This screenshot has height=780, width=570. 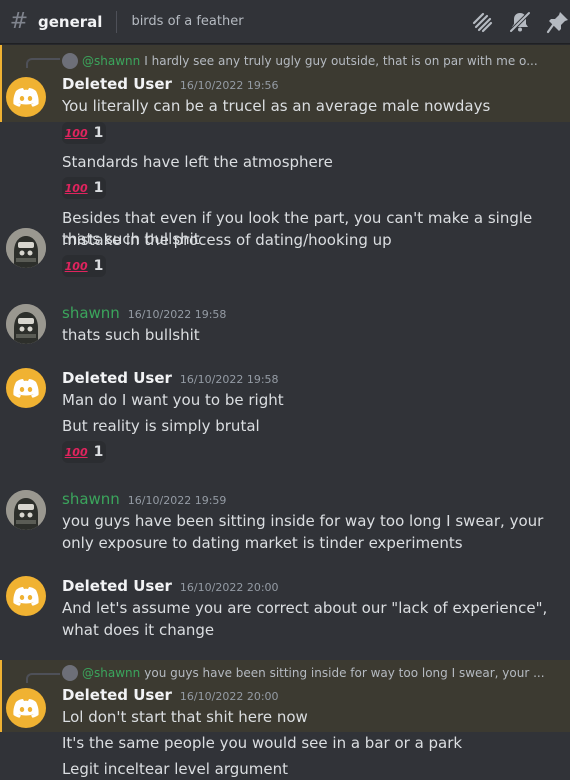 I want to click on message-header: Deleted User 16/10/2022 19:58, so click(x=170, y=378).